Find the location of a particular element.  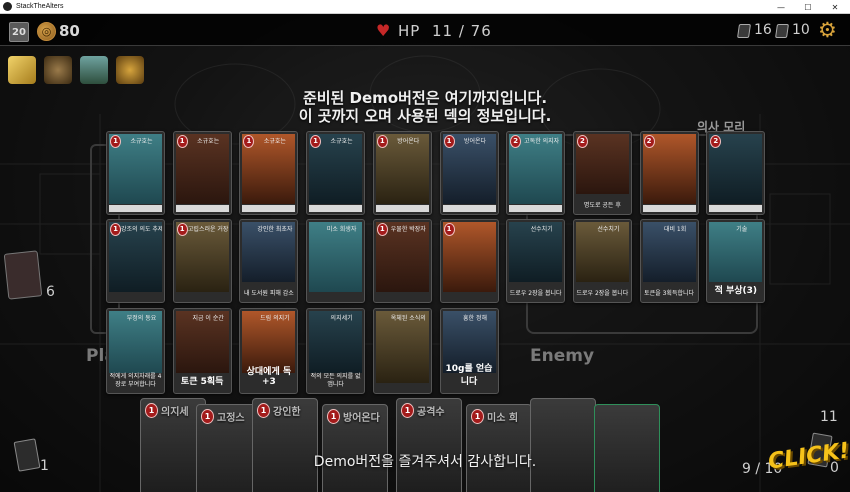

card-name: 지금 이 순간 is located at coordinates (208, 318).